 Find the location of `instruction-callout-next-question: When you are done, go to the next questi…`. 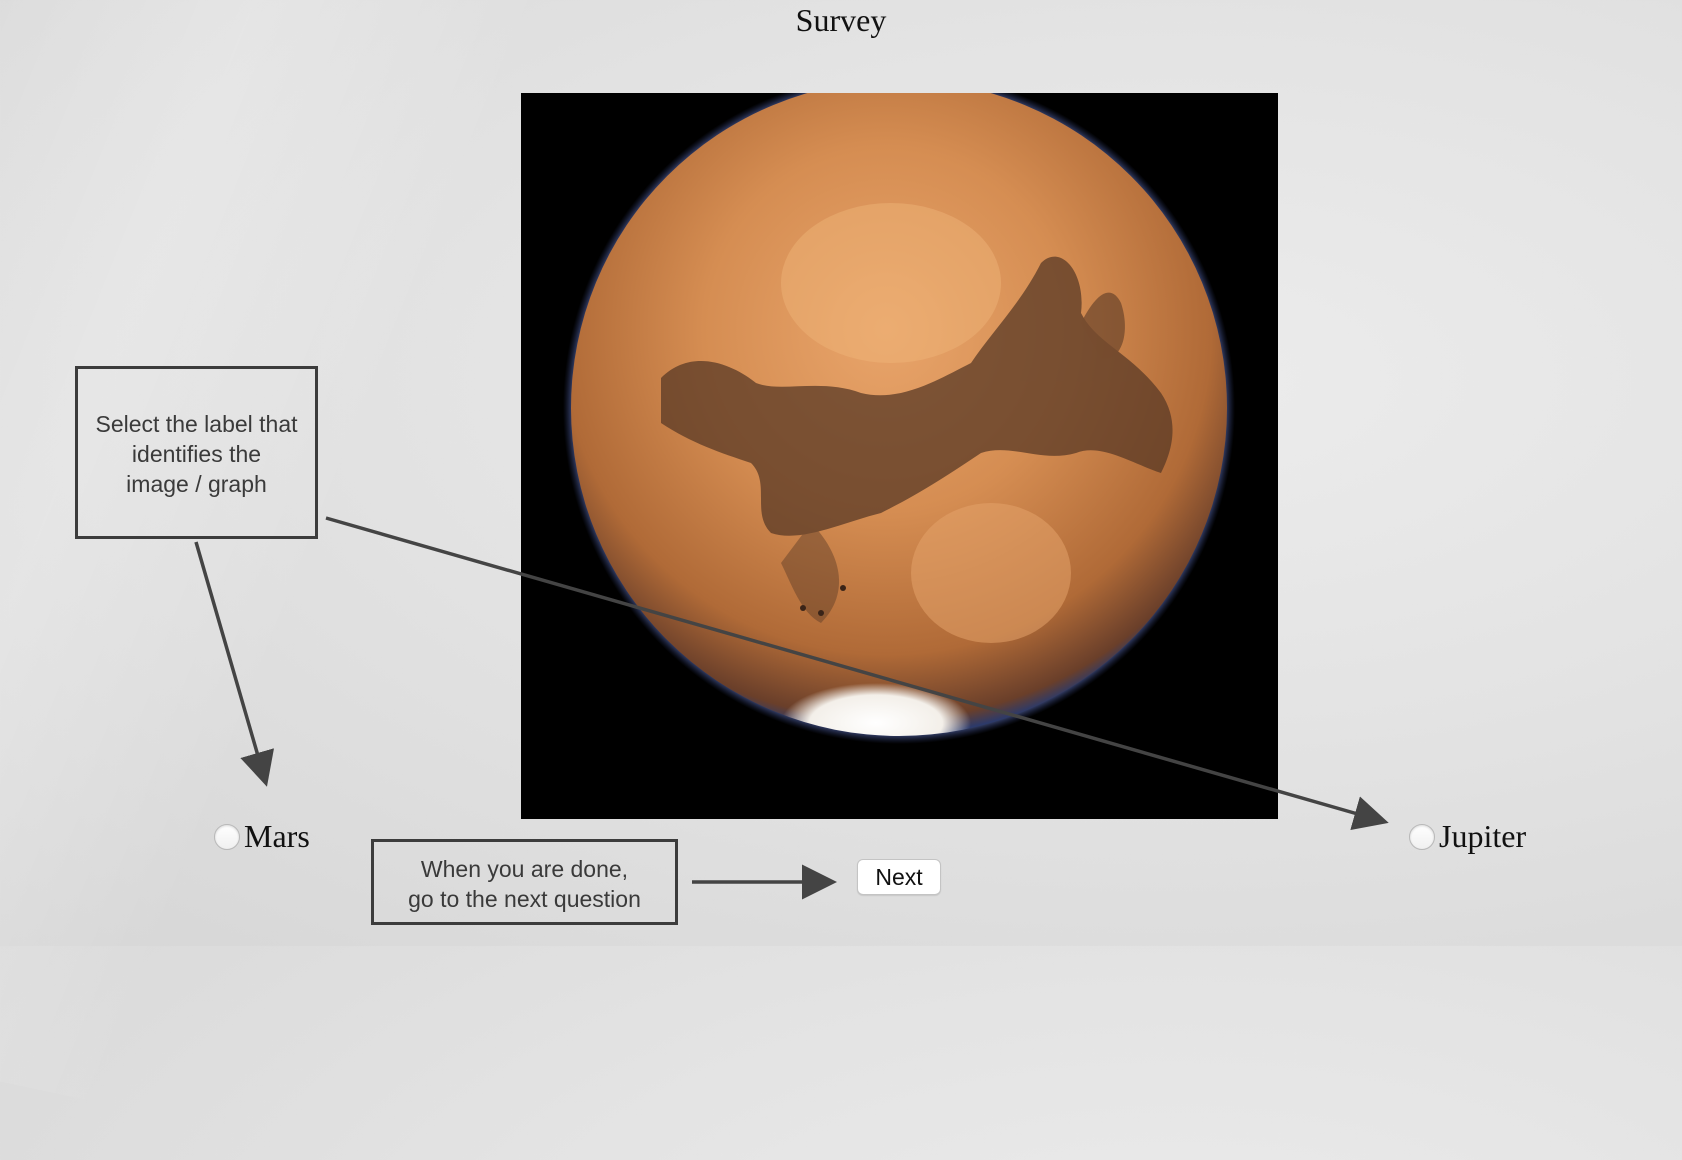

instruction-callout-next-question: When you are done, go to the next questi… is located at coordinates (524, 882).